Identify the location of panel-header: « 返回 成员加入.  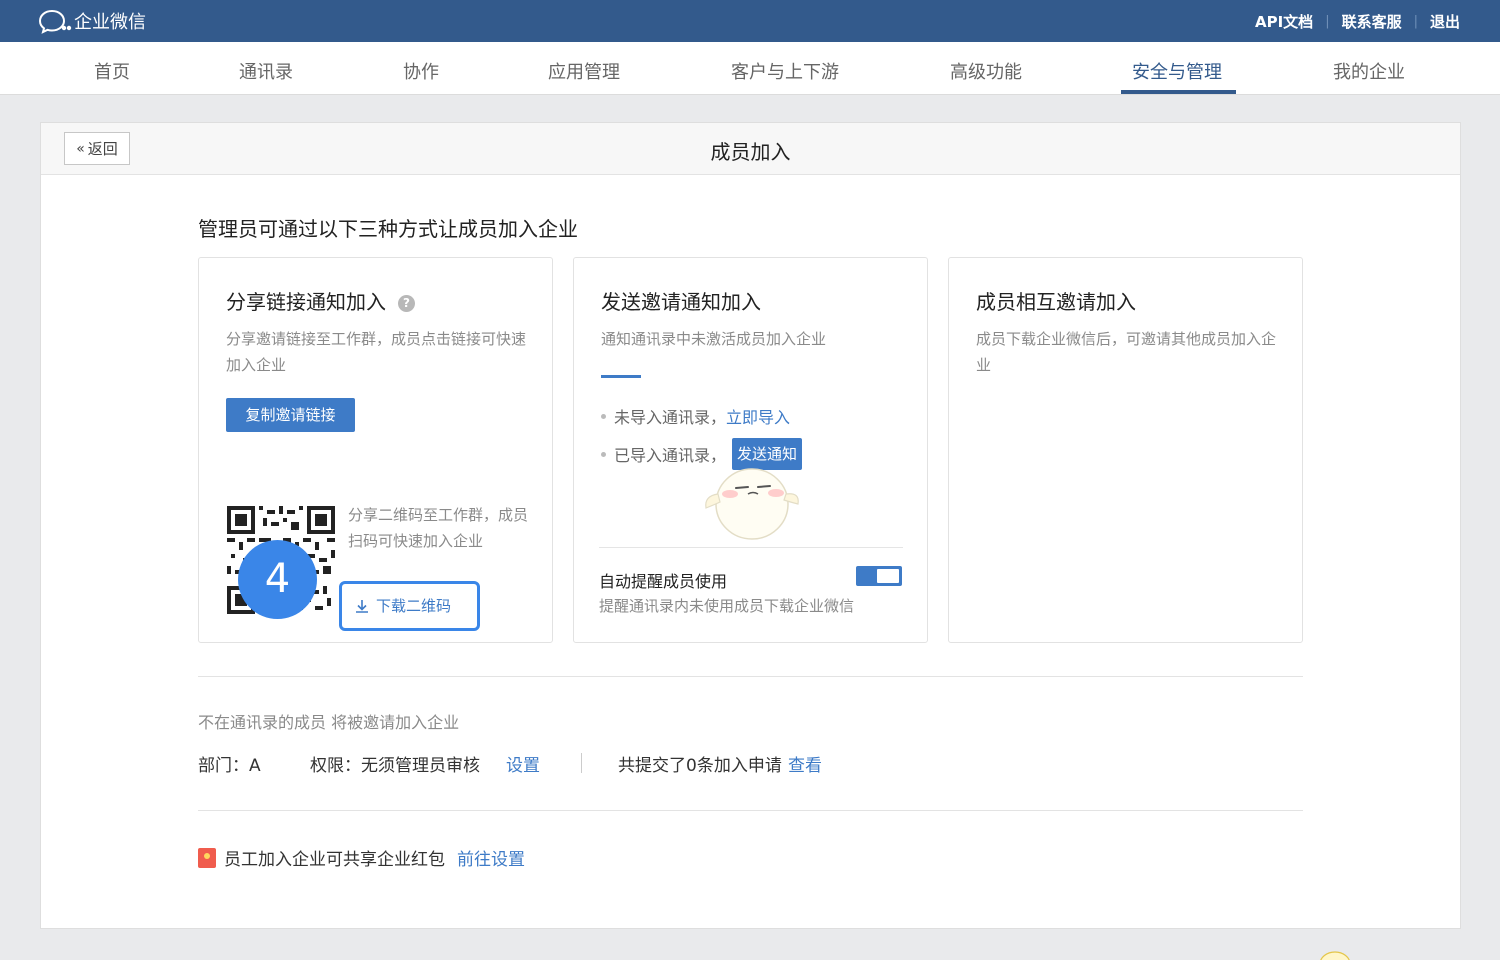
(750, 149).